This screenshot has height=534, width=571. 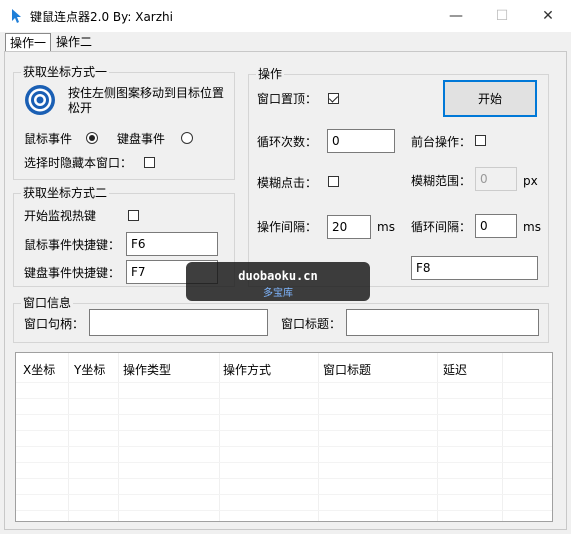 What do you see at coordinates (92, 138) in the screenshot?
I see `mouse-event-radio` at bounding box center [92, 138].